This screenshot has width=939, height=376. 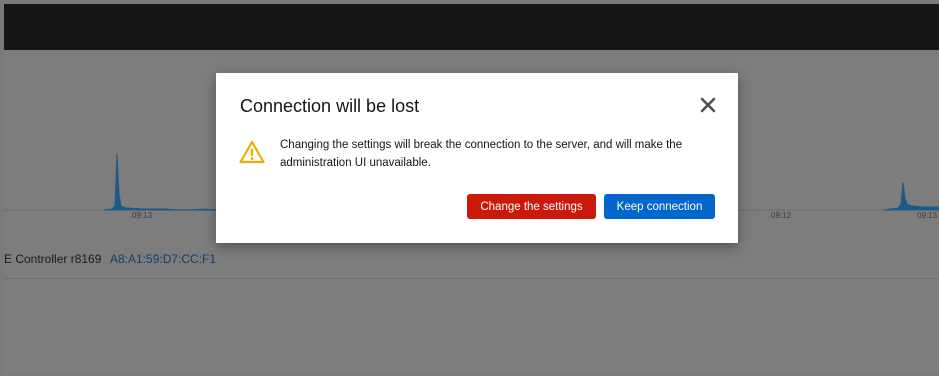 What do you see at coordinates (471, 261) in the screenshot?
I see `interface-row: E Controller r8169 A8:A1:59:D7:CC:F1` at bounding box center [471, 261].